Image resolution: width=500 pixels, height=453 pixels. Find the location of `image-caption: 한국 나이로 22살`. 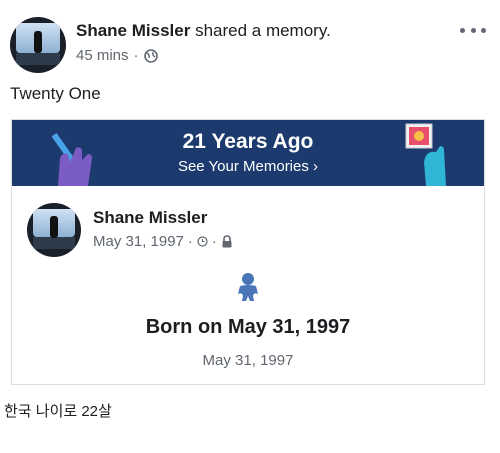

image-caption: 한국 나이로 22살 is located at coordinates (58, 411).